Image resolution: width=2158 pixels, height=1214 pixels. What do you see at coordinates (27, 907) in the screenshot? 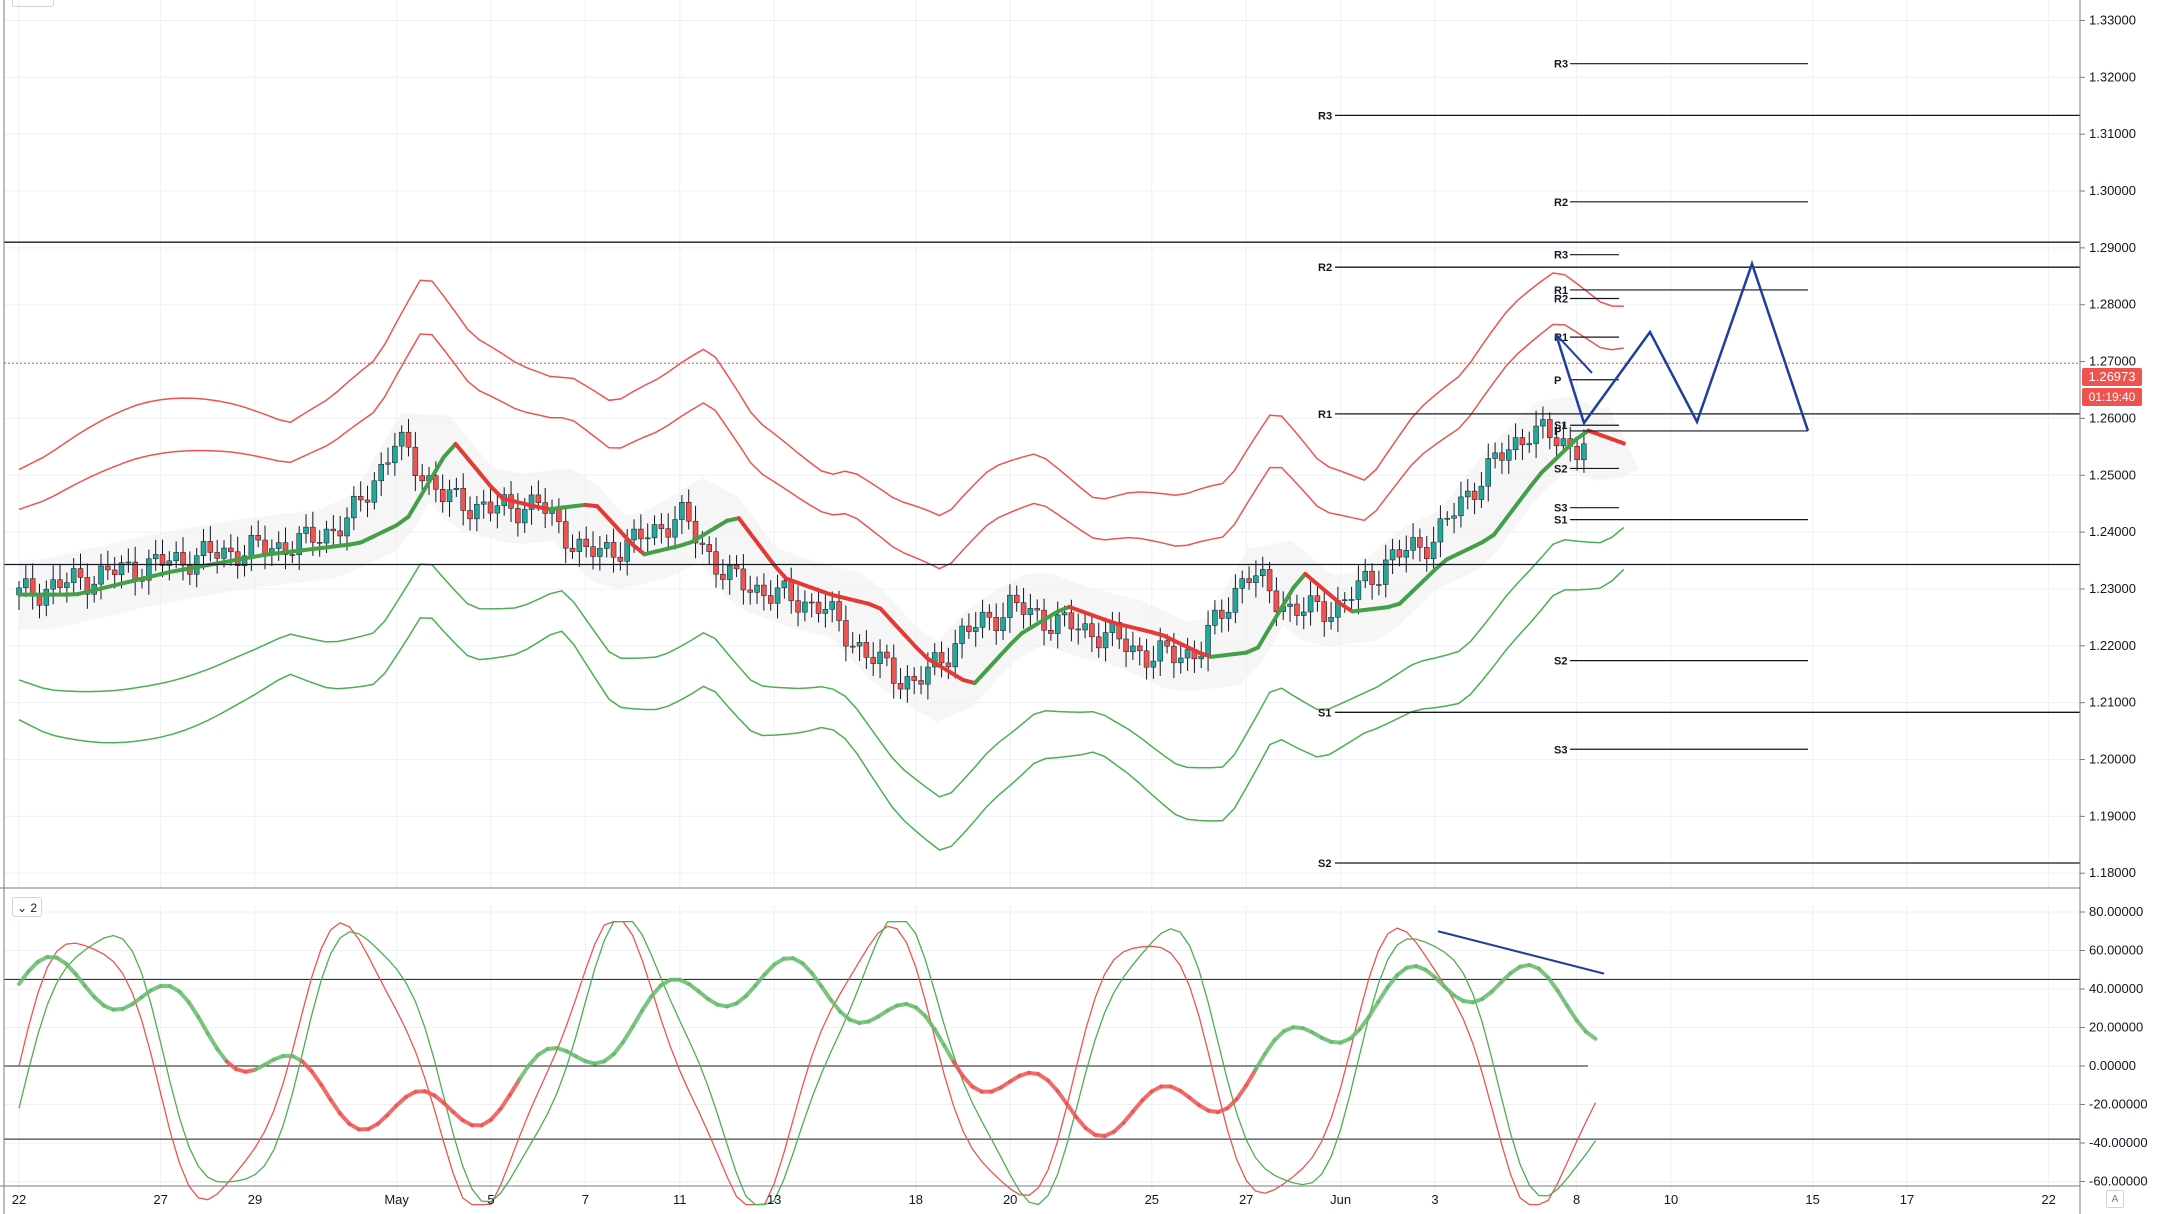
I see `pane-collapse-toggle: ⌄ 2` at bounding box center [27, 907].